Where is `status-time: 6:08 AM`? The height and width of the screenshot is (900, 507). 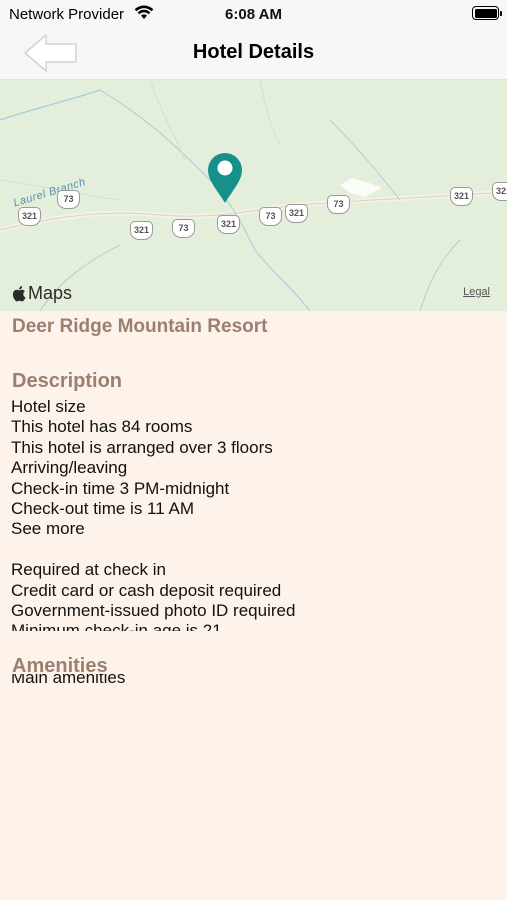
status-time: 6:08 AM is located at coordinates (253, 14).